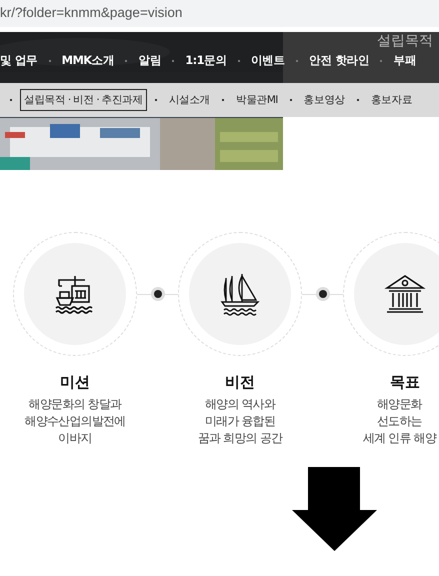 The height and width of the screenshot is (576, 439). What do you see at coordinates (75, 421) in the screenshot?
I see `value-description: 해양문화의 창달과 해양수산업의발전에 이바지` at bounding box center [75, 421].